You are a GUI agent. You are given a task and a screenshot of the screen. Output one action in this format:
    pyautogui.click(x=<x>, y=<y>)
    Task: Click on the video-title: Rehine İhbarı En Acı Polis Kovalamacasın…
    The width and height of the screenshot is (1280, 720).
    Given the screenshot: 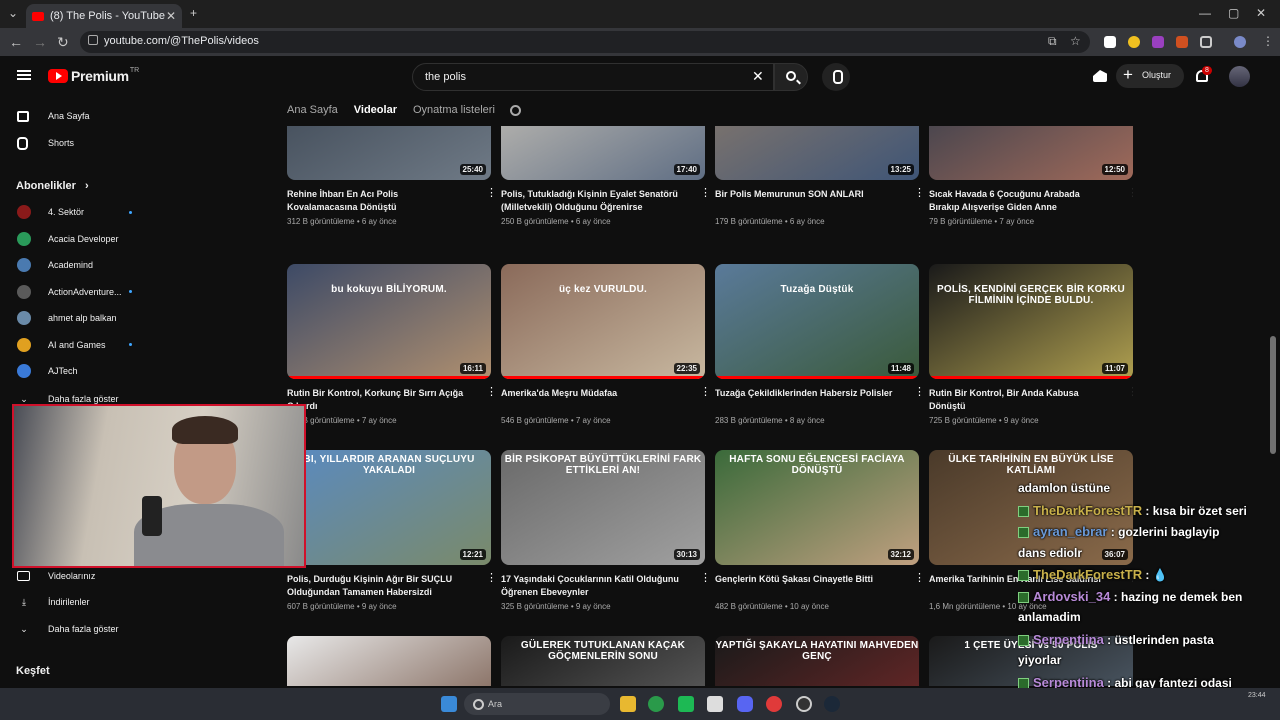 What is the action you would take?
    pyautogui.click(x=377, y=201)
    